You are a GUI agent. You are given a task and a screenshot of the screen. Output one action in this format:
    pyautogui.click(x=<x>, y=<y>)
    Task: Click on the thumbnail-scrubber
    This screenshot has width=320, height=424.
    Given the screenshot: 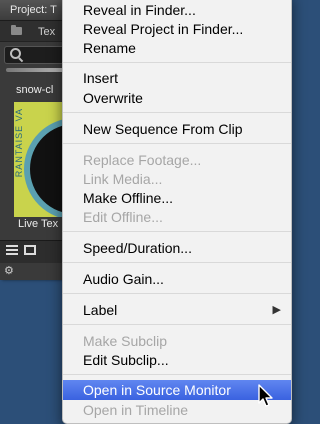 What is the action you would take?
    pyautogui.click(x=37, y=70)
    